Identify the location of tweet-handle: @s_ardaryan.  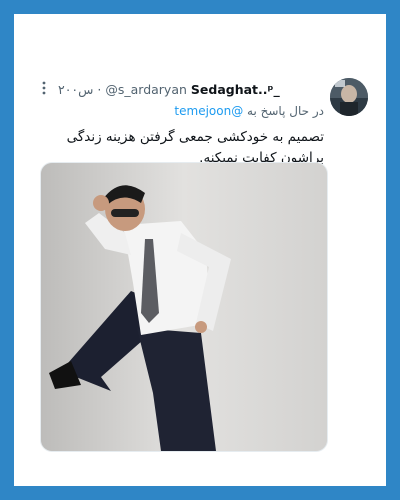
(146, 89).